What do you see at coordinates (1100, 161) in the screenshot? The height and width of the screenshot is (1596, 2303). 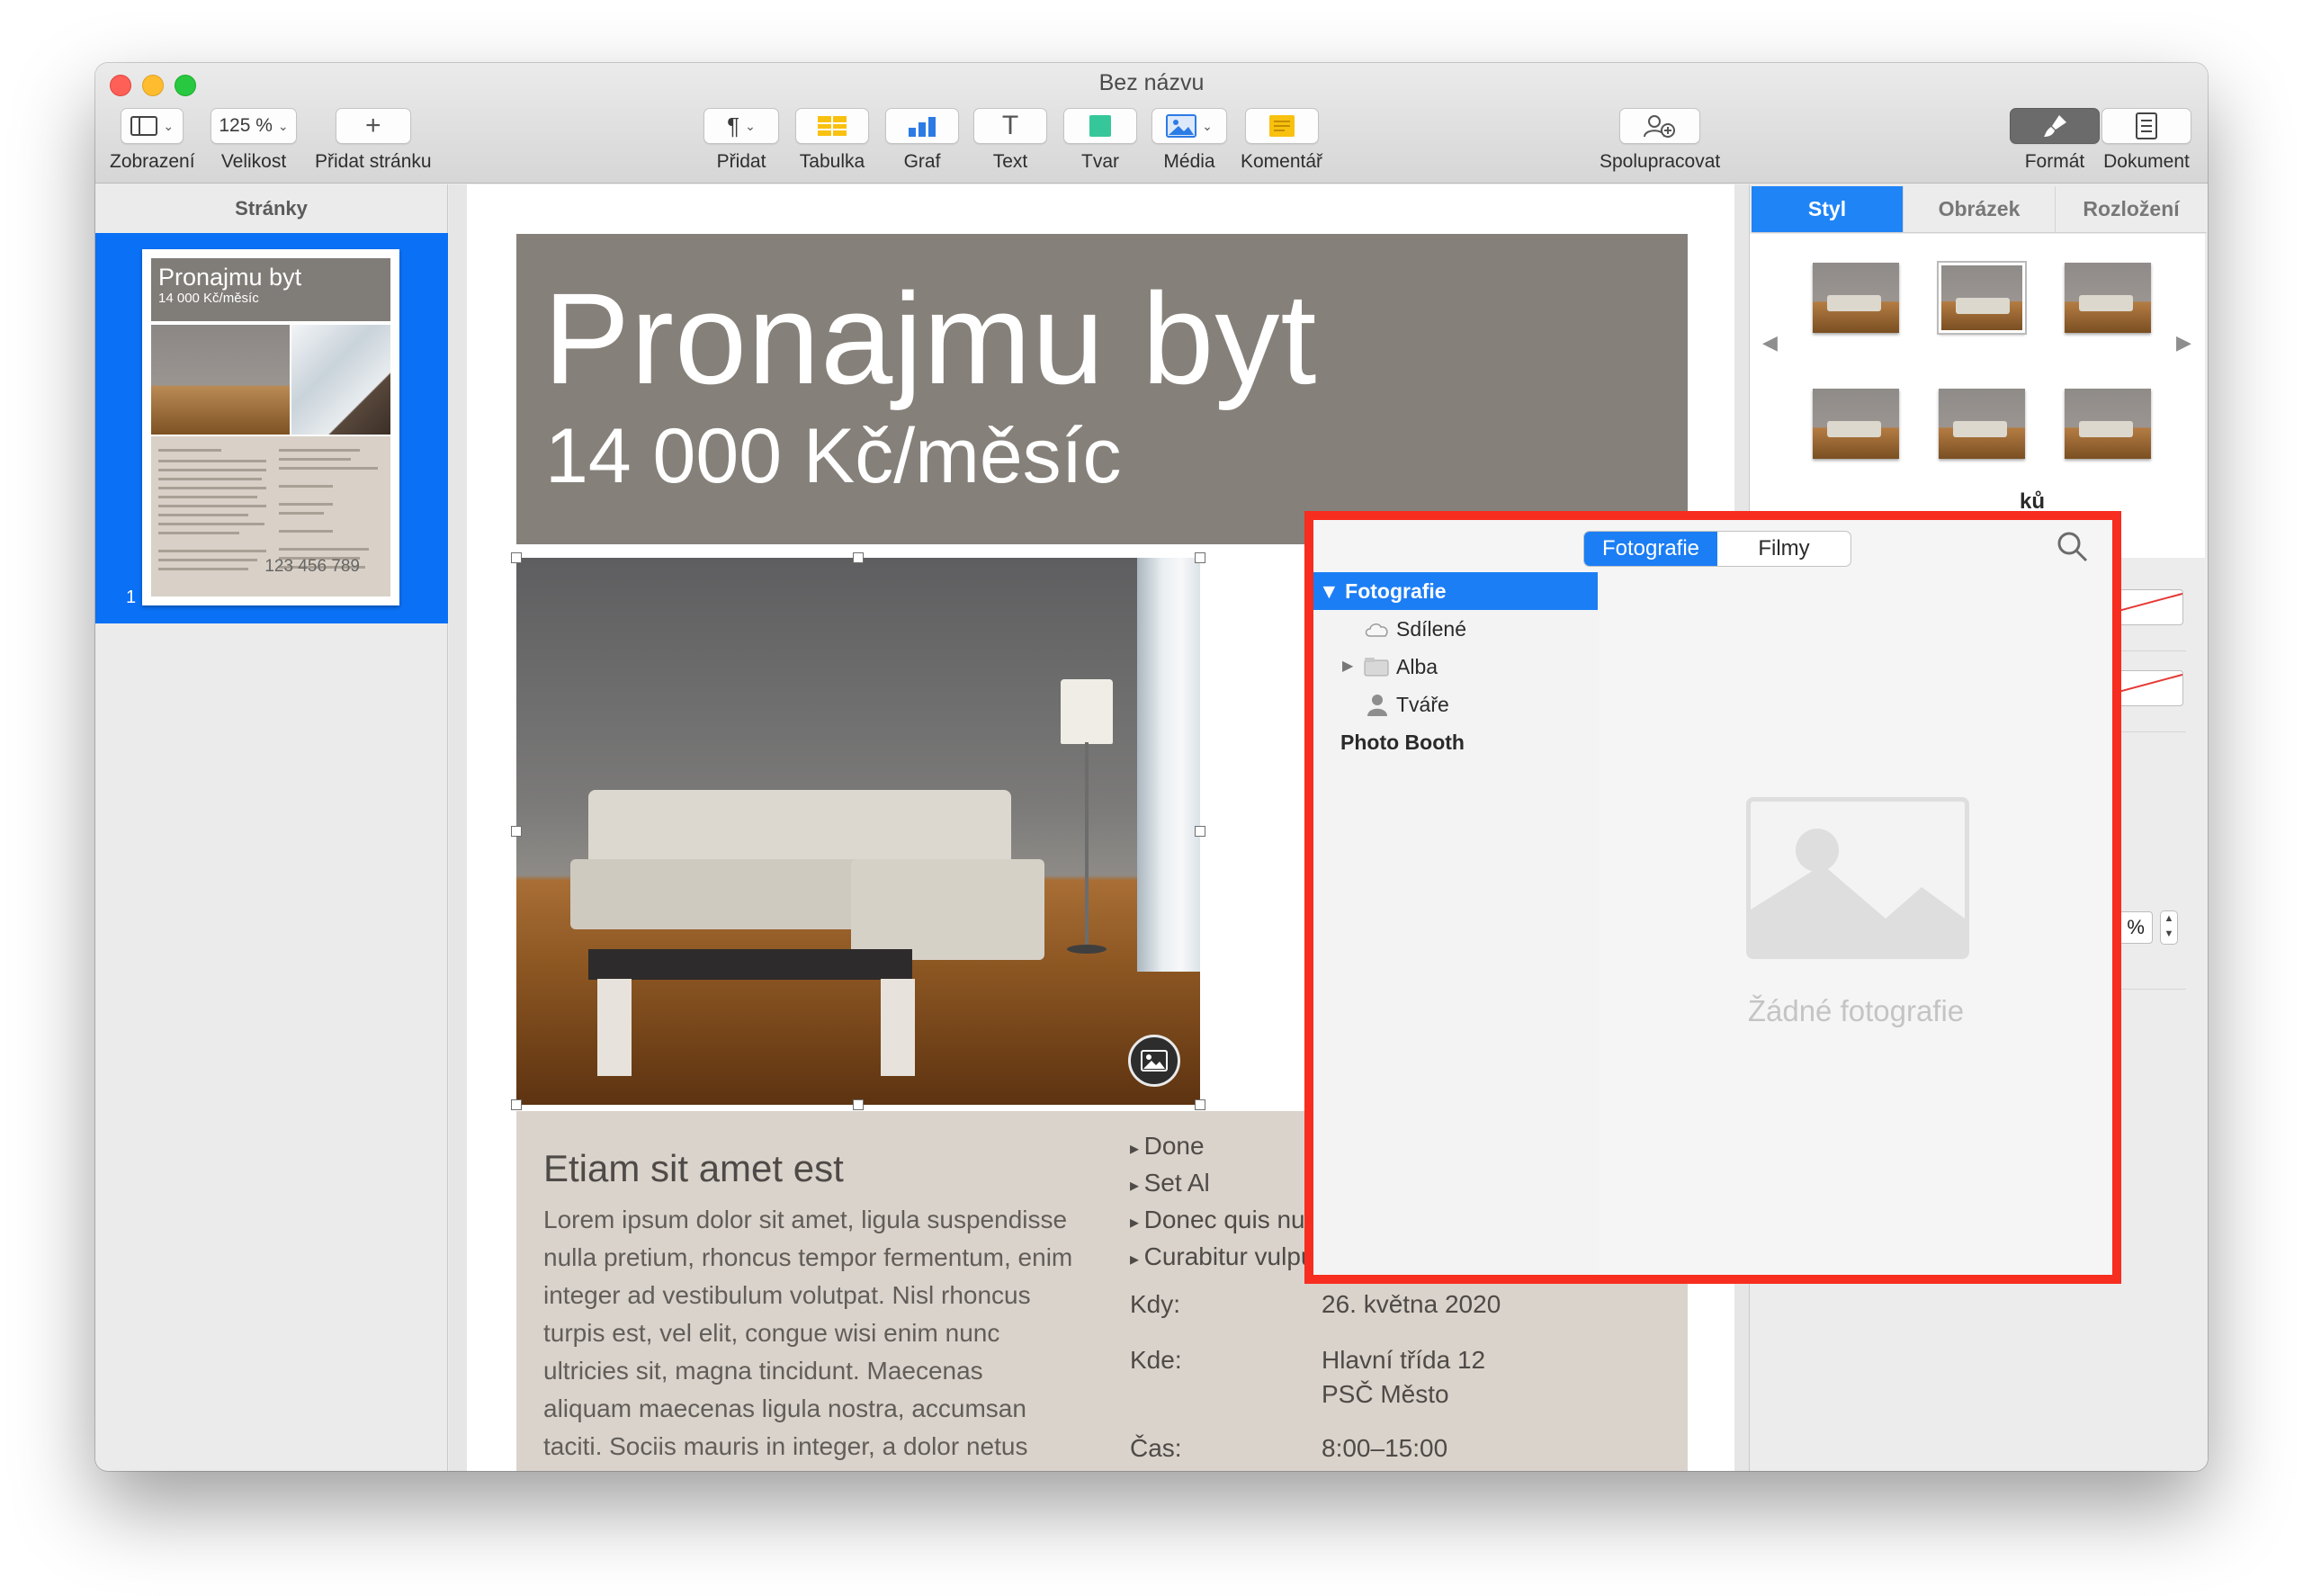 I see `shape-label: Tvar` at bounding box center [1100, 161].